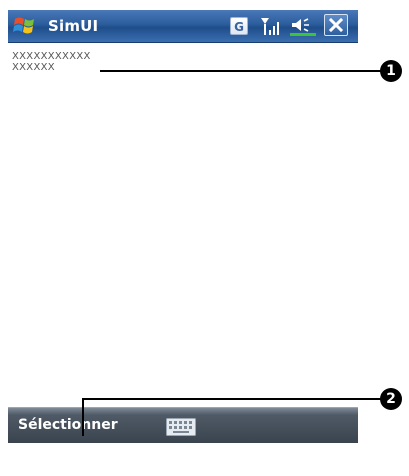 The height and width of the screenshot is (476, 409). I want to click on close-icon, so click(336, 25).